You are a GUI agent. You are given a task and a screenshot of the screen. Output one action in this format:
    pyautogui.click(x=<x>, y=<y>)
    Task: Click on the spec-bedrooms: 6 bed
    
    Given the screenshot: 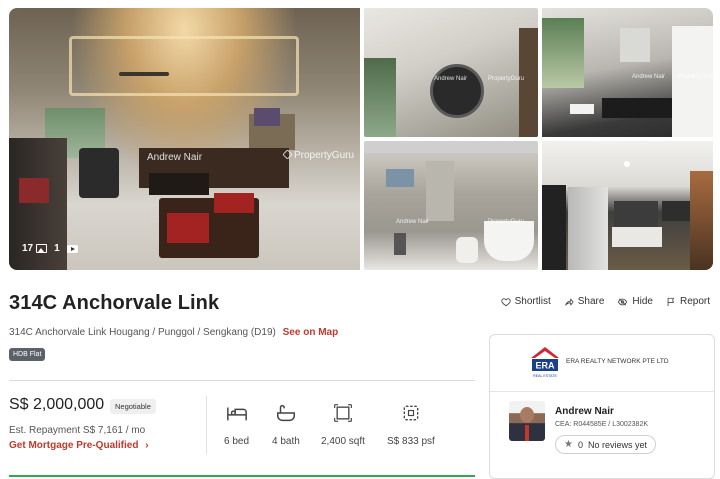 What is the action you would take?
    pyautogui.click(x=236, y=426)
    